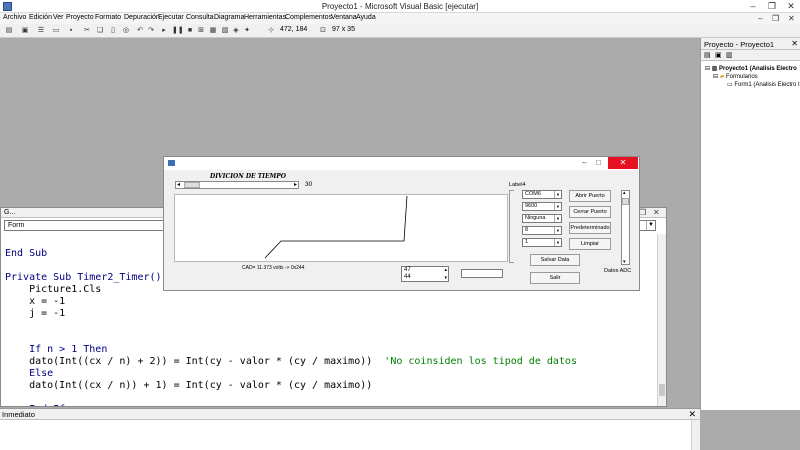 Image resolution: width=800 pixels, height=450 pixels. What do you see at coordinates (542, 194) in the screenshot?
I see `port-combo: COM6 ▼` at bounding box center [542, 194].